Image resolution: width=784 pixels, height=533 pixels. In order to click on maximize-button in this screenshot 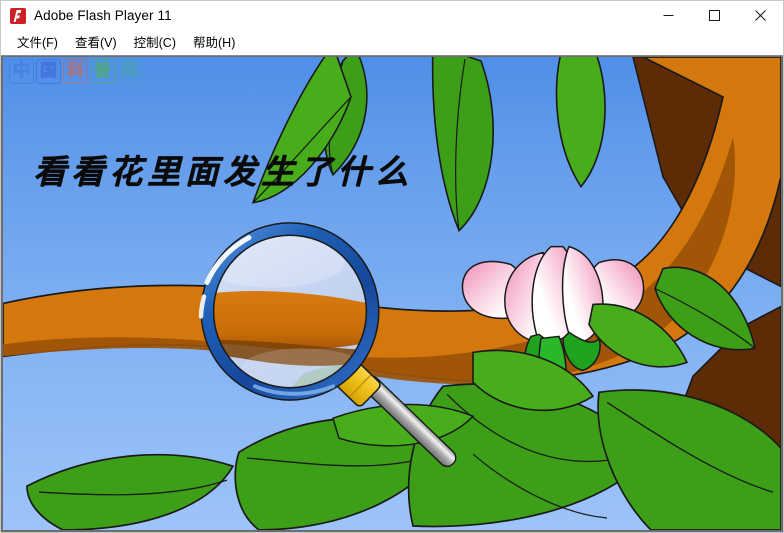, I will do `click(714, 15)`.